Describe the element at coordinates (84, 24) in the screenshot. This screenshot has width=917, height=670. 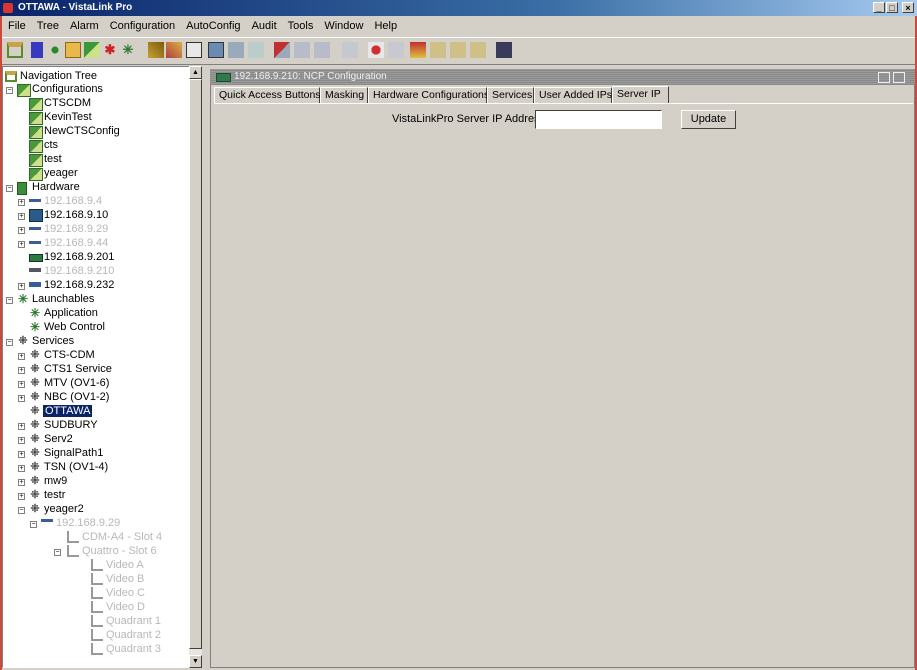
I see `menu-alarm: Alarm` at that location.